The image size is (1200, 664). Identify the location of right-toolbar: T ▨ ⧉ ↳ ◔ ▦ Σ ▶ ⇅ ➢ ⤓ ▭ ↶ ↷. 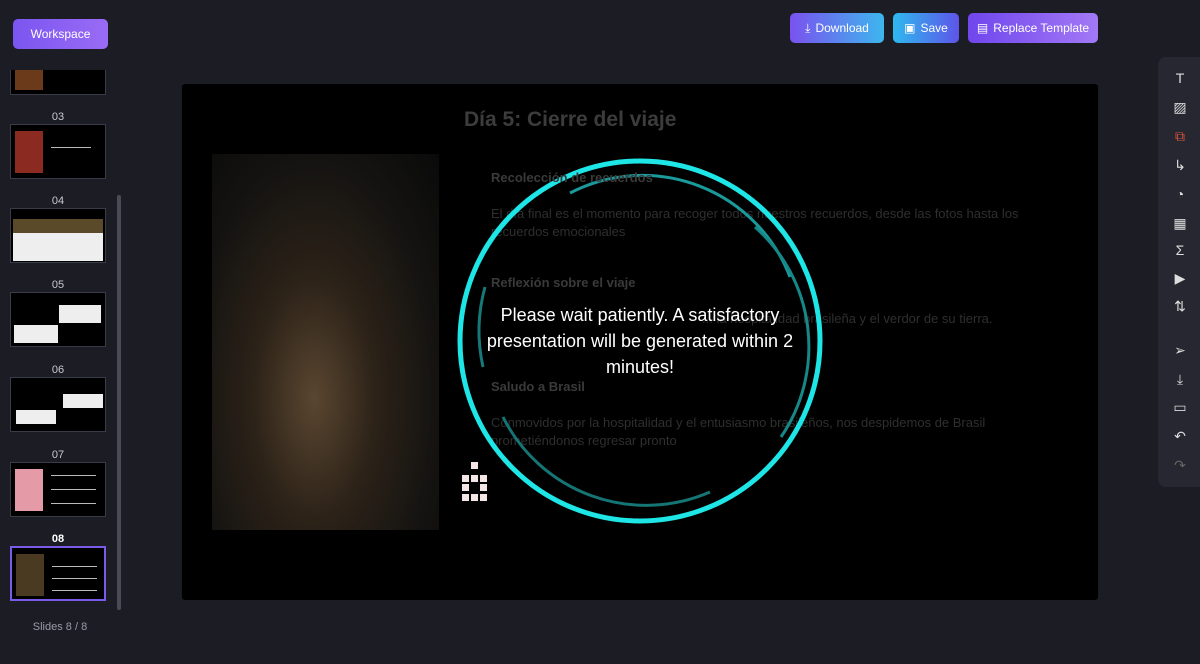
(1179, 272).